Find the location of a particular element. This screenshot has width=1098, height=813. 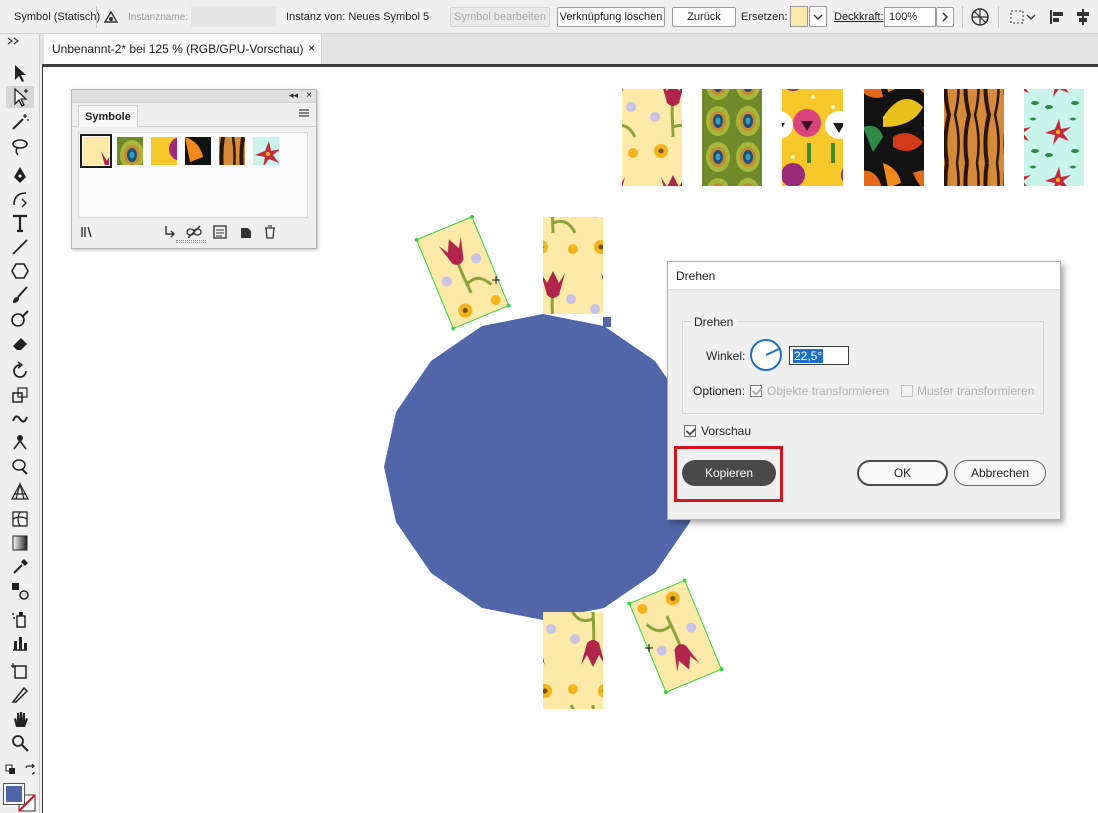

default-colors-icon is located at coordinates (11, 770).